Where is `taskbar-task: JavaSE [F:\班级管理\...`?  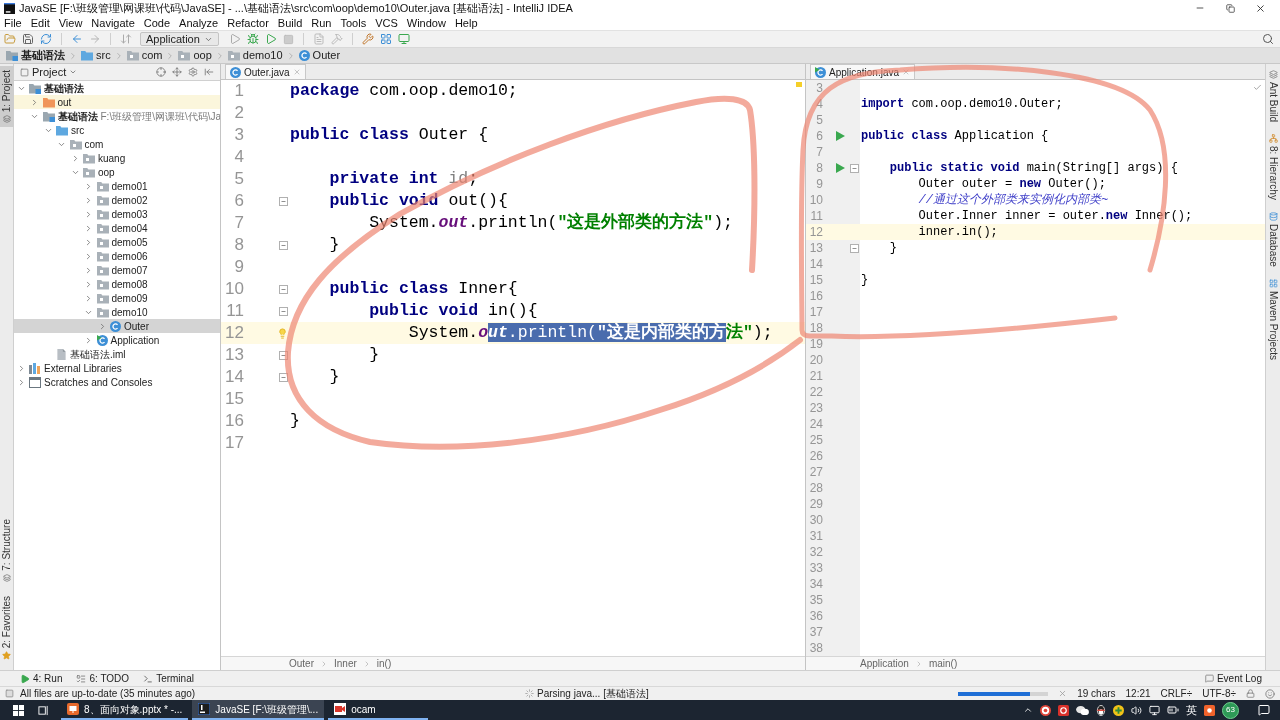
taskbar-task: JavaSE [F:\班级管理\... is located at coordinates (258, 710).